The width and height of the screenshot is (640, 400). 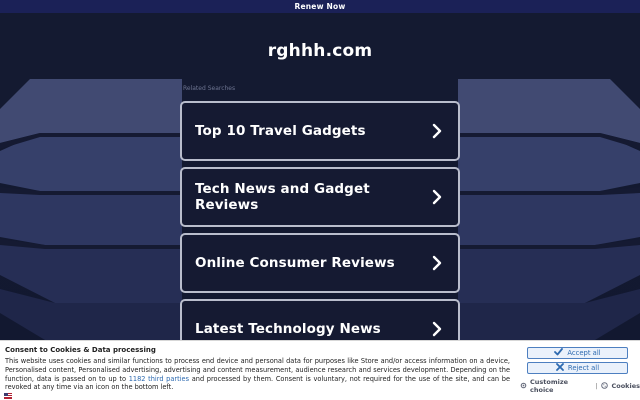 I want to click on related-link-label: Top 10 Travel Gadgets, so click(x=280, y=131).